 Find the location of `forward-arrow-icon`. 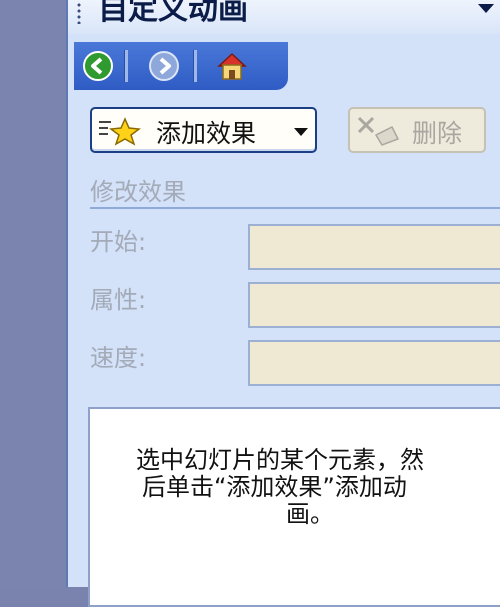

forward-arrow-icon is located at coordinates (164, 66).